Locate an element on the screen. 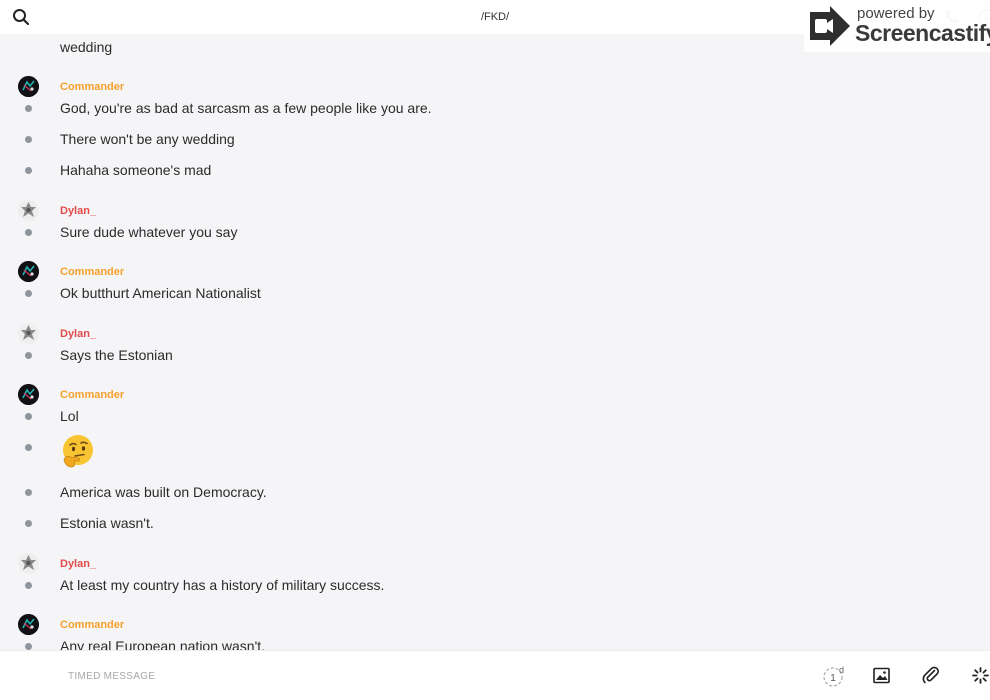  message-text: There won't be any wedding is located at coordinates (147, 139).